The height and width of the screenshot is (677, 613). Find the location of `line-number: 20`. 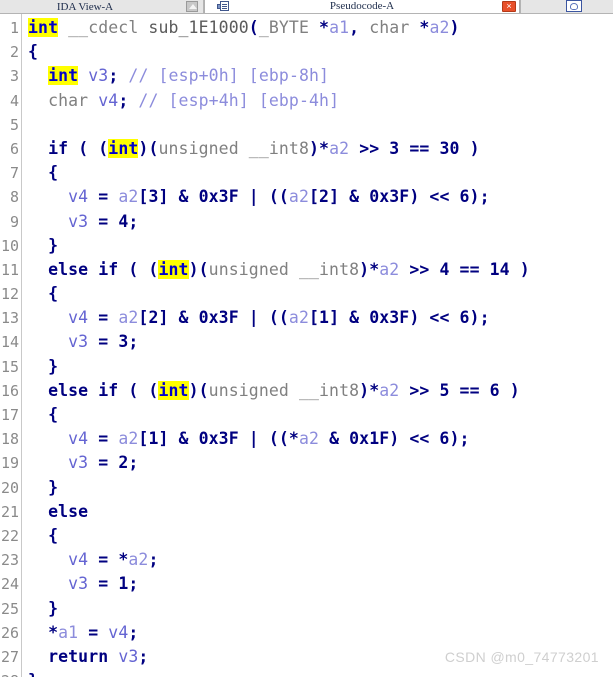

line-number: 20 is located at coordinates (9, 487).